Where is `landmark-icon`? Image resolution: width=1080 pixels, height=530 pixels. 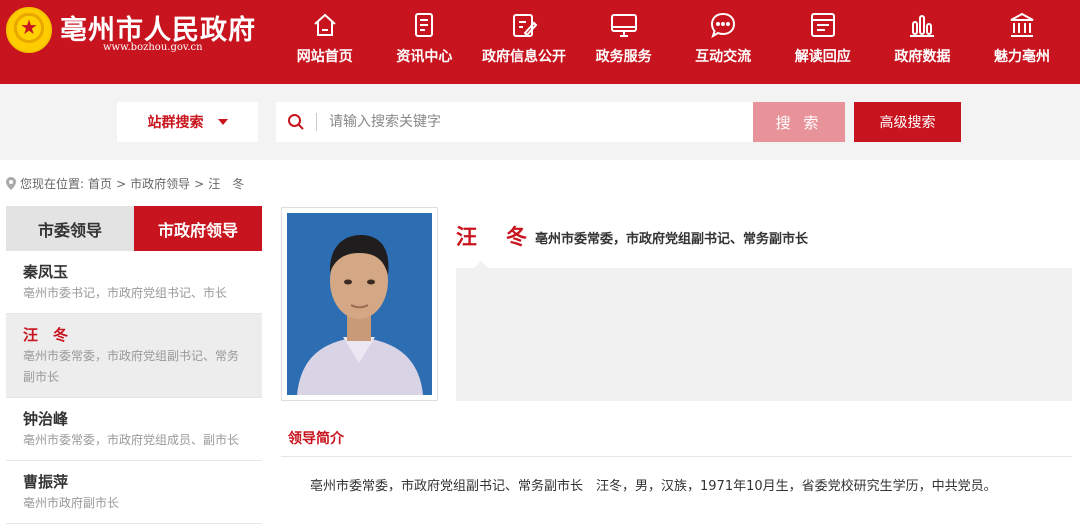 landmark-icon is located at coordinates (1022, 24).